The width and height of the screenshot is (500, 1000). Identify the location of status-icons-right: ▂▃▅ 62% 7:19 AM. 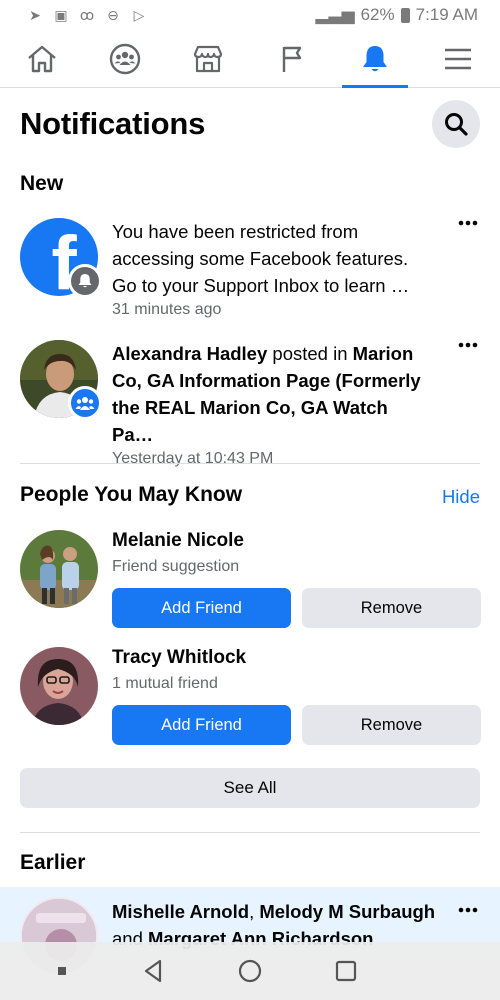
(396, 15).